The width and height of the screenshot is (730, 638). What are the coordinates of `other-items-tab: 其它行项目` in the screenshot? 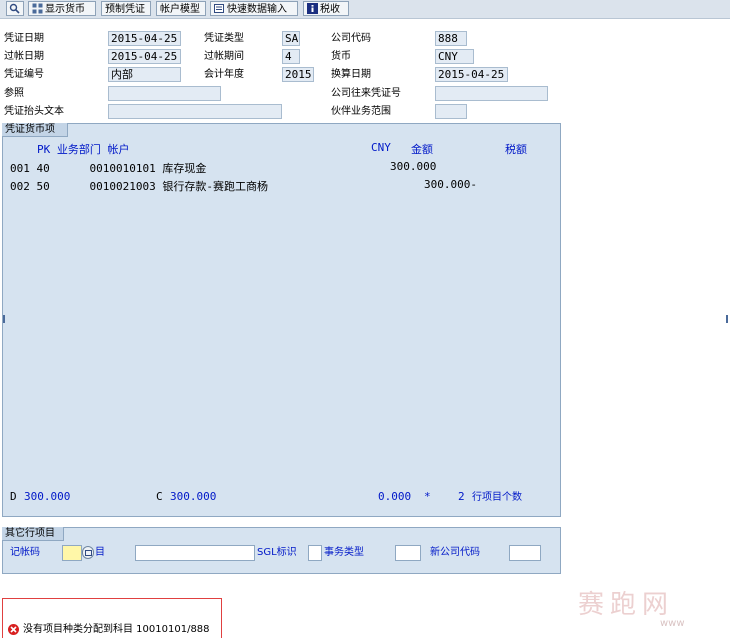 It's located at (33, 534).